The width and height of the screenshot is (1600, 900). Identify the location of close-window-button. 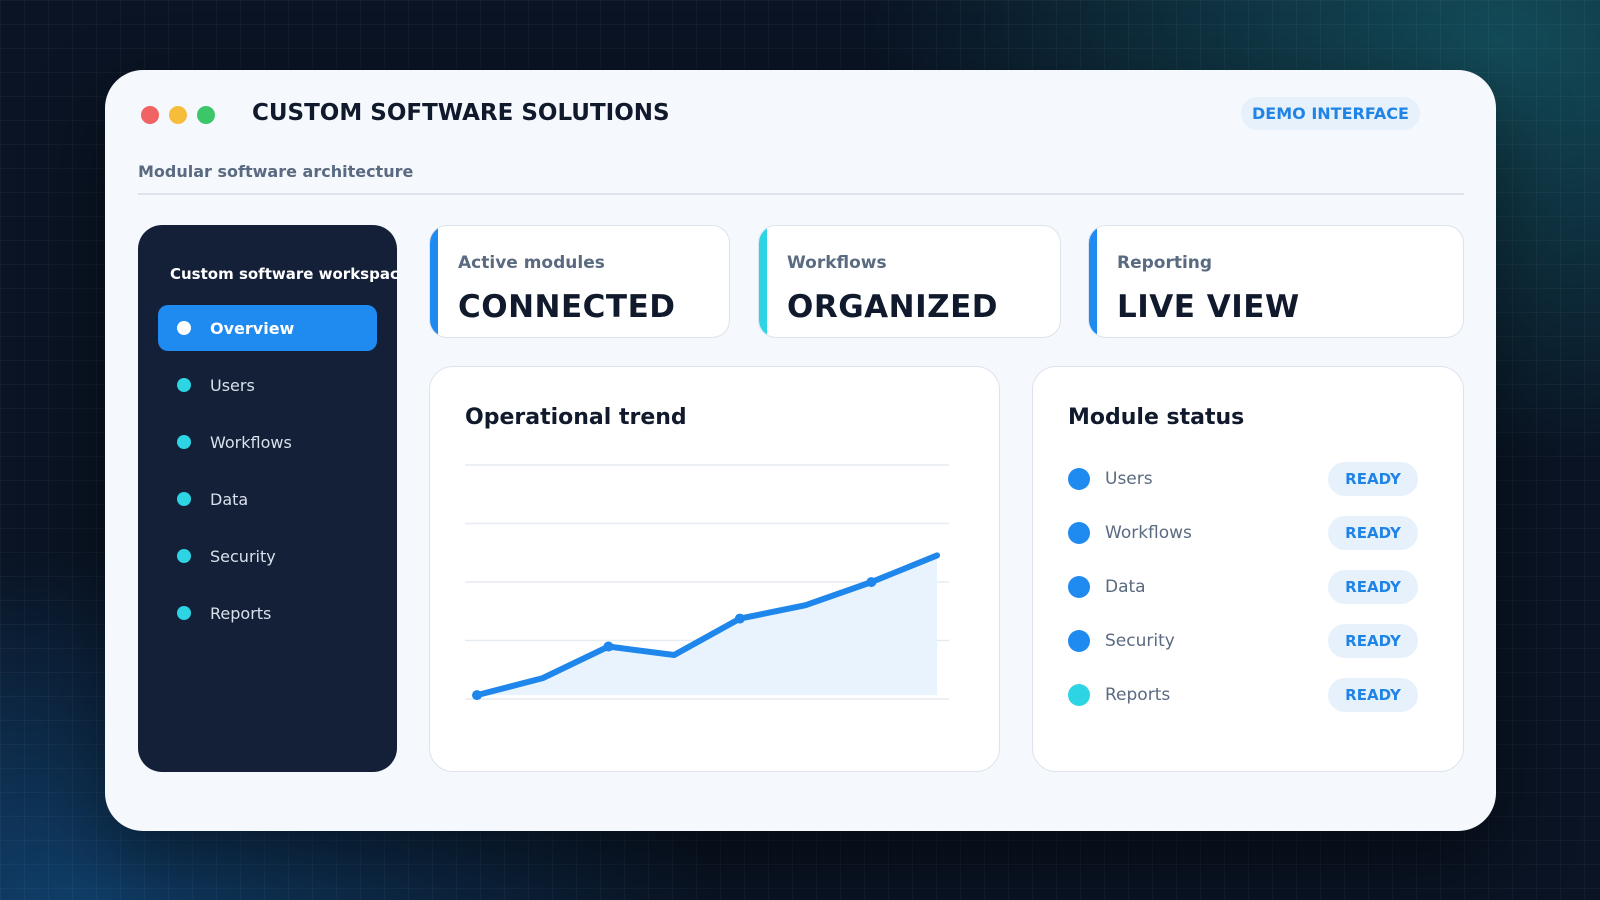
(150, 115).